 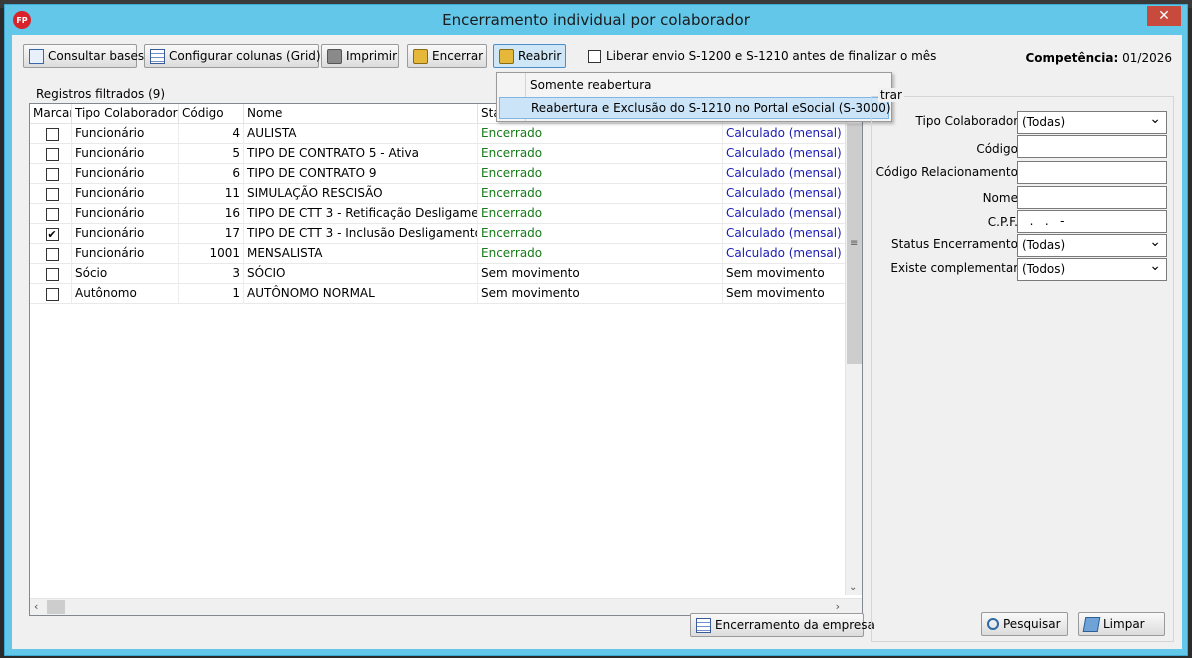 I want to click on consultar-bases-button: Consultar bases, so click(x=83, y=56).